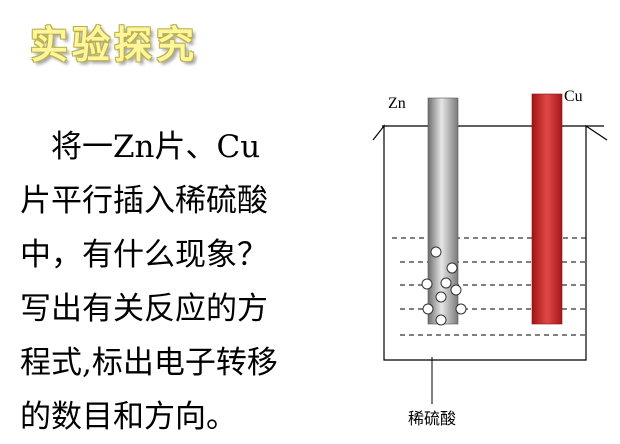 The width and height of the screenshot is (620, 444). I want to click on copper-label: Cu, so click(573, 96).